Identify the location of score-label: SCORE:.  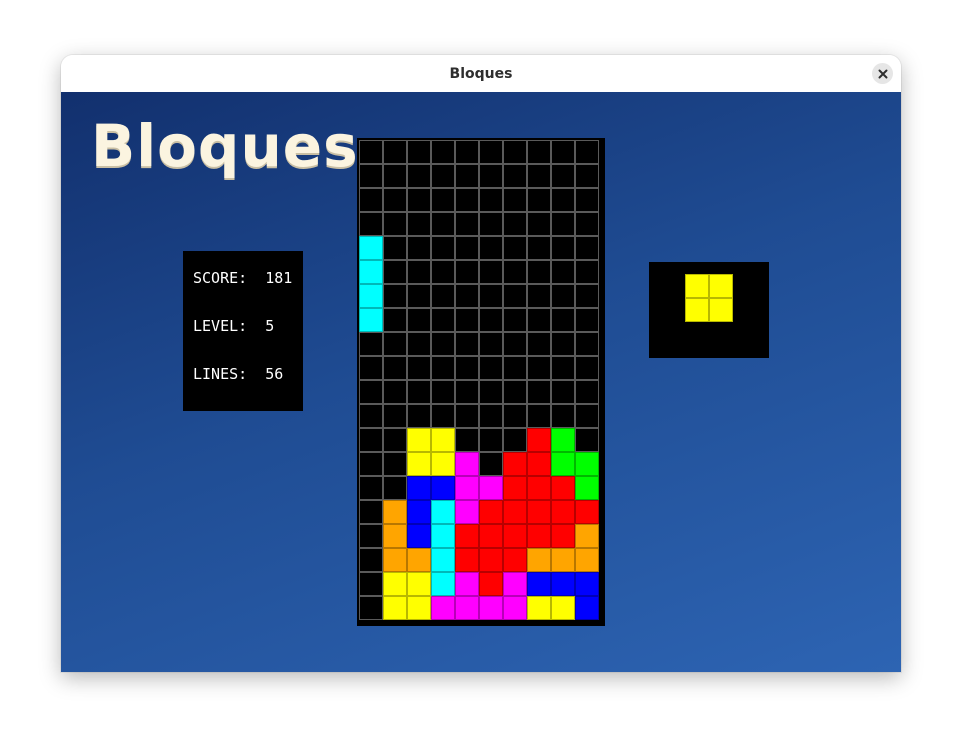
(220, 278).